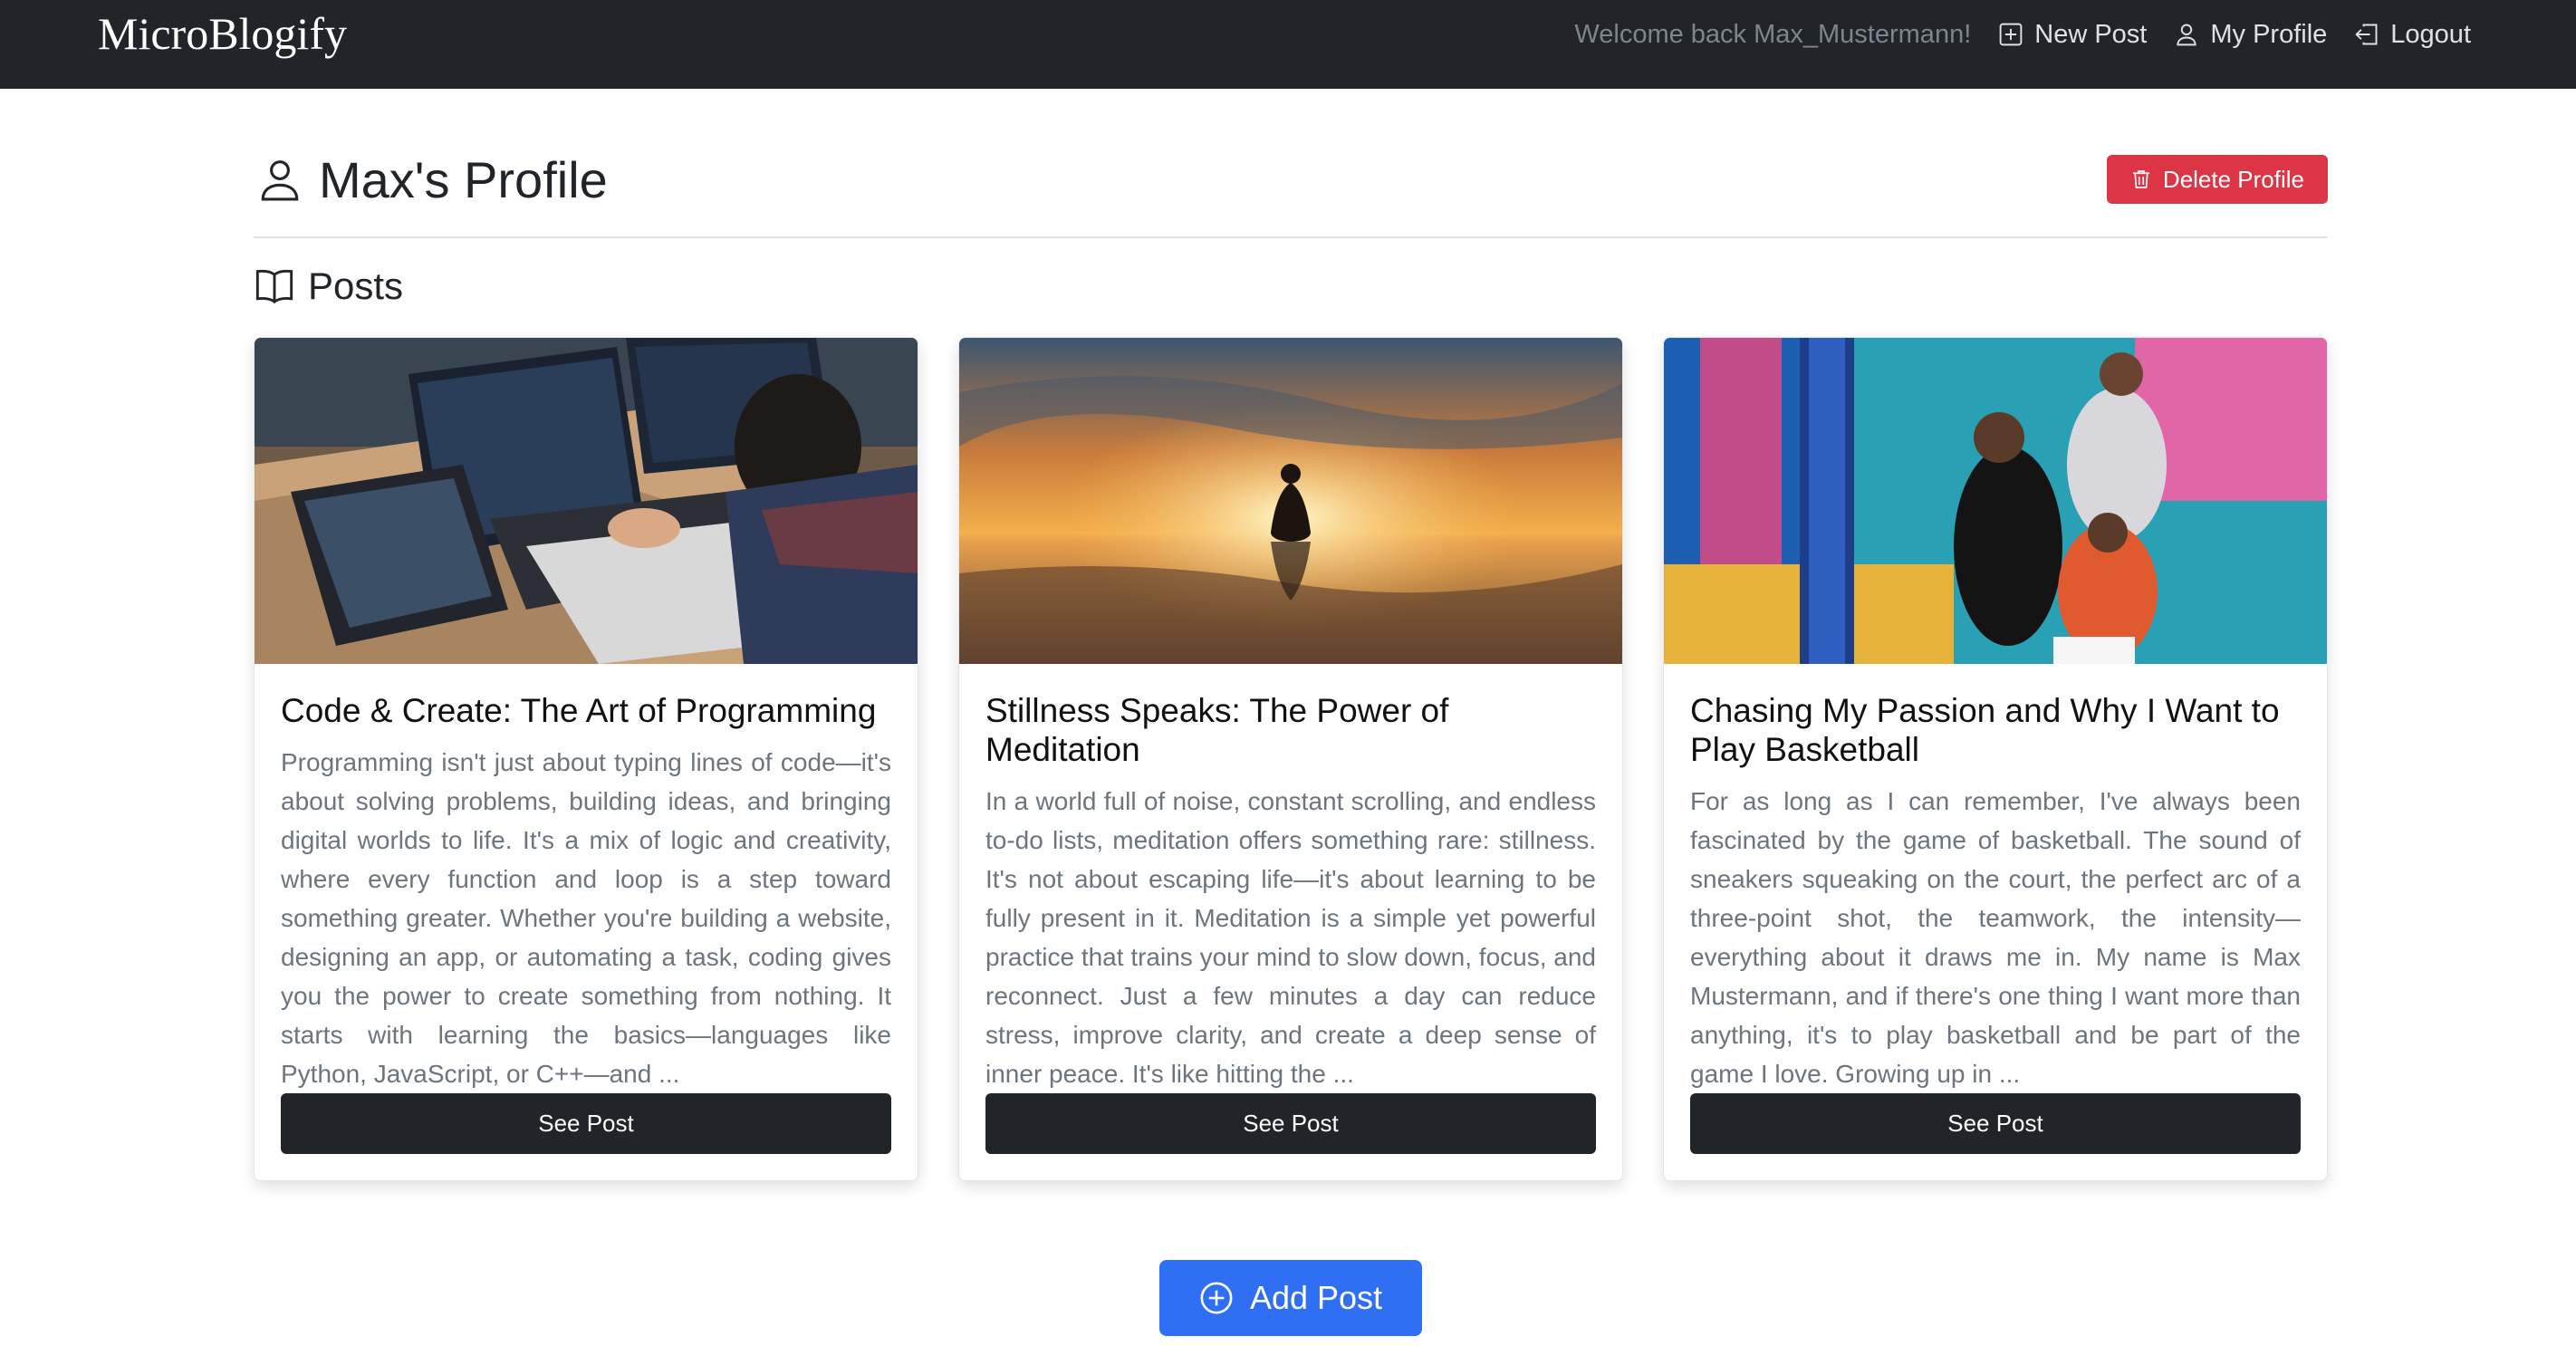 Image resolution: width=2576 pixels, height=1346 pixels. What do you see at coordinates (579, 711) in the screenshot?
I see `post-title: Code & Create: The Art of Programming` at bounding box center [579, 711].